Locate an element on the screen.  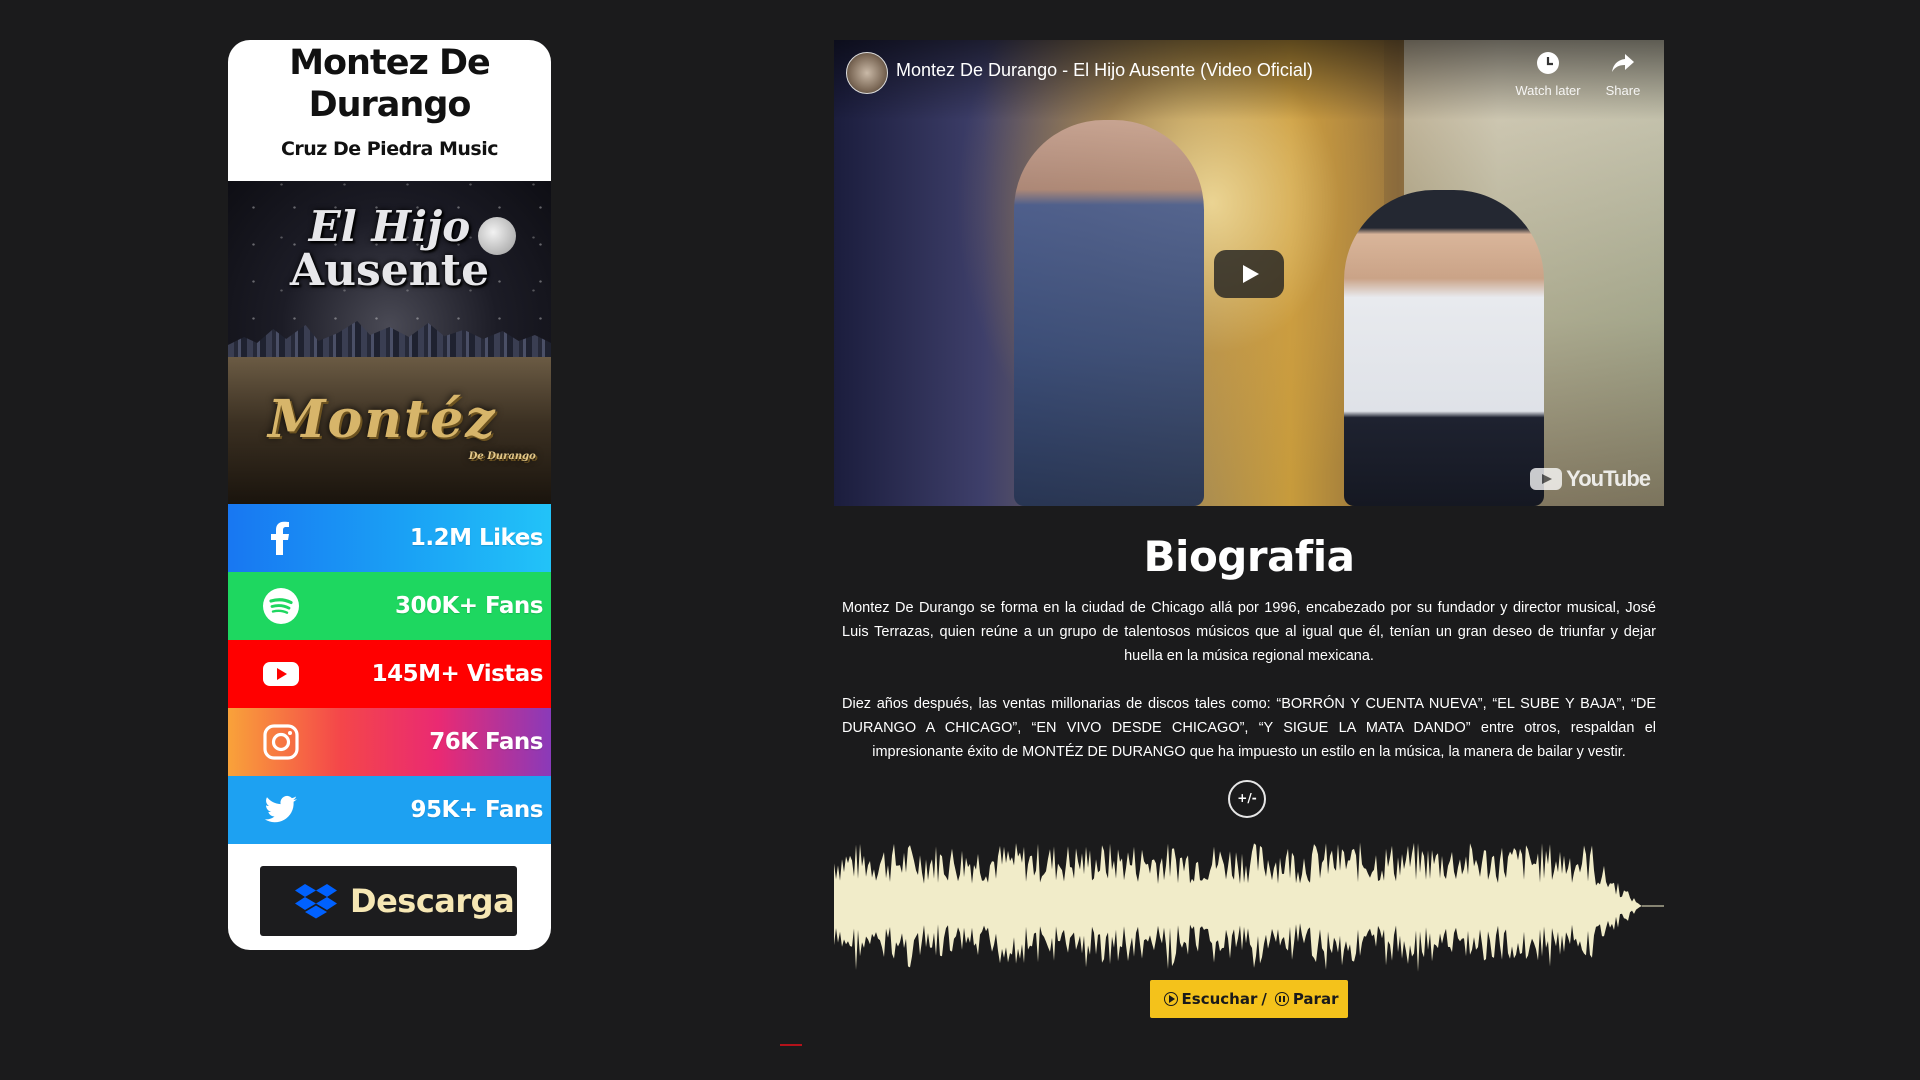
spotify-icon is located at coordinates (281, 606).